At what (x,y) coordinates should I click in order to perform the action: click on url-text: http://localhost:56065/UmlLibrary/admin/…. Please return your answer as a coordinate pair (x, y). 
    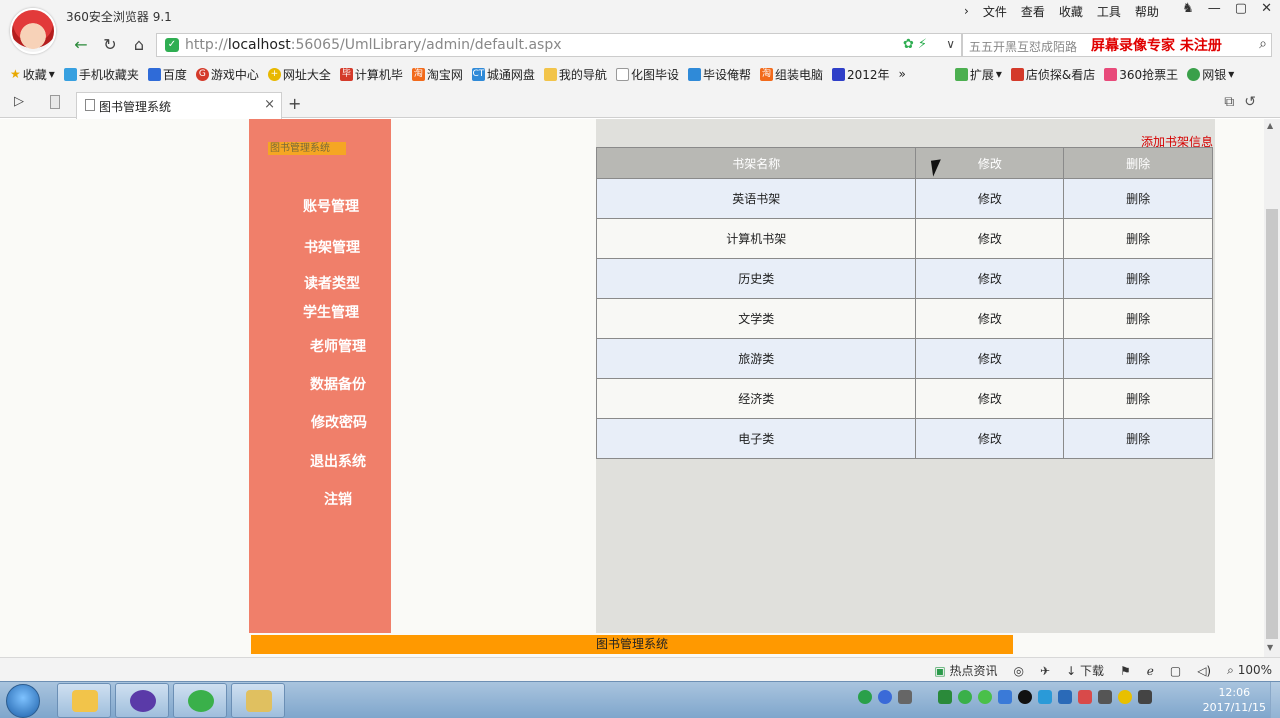
    Looking at the image, I should click on (373, 45).